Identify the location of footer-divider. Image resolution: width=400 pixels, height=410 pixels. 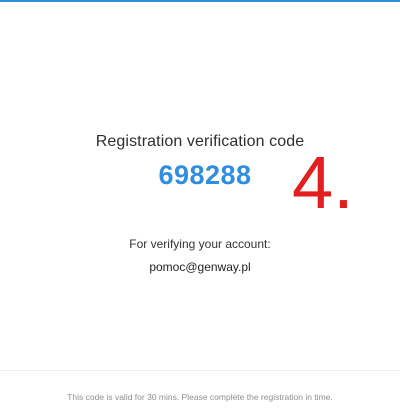
(200, 370).